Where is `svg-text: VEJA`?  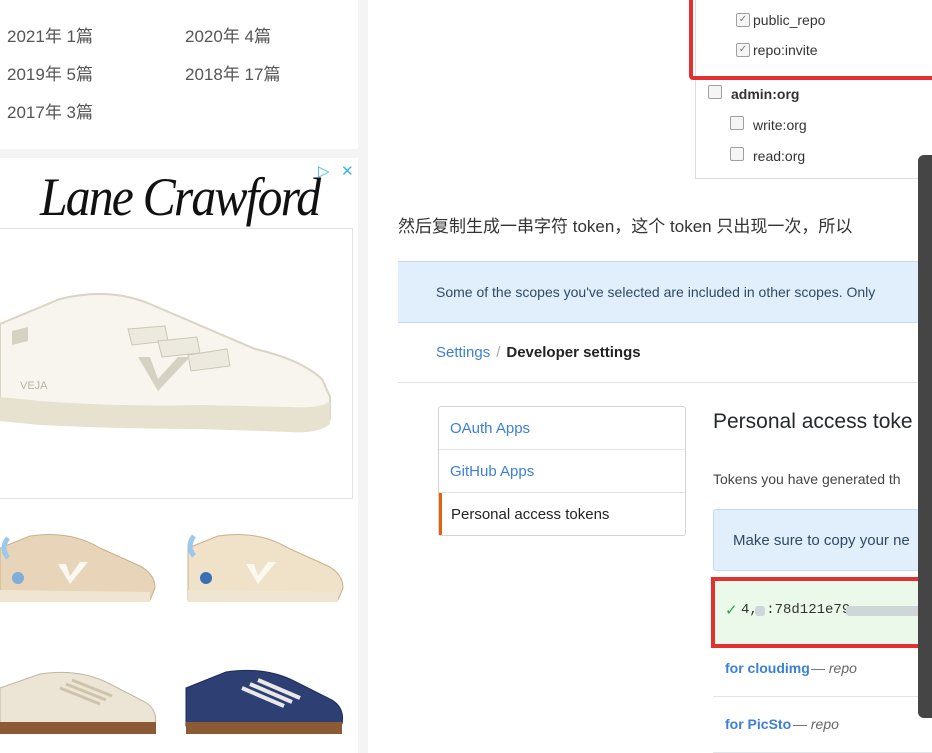 svg-text: VEJA is located at coordinates (34, 386).